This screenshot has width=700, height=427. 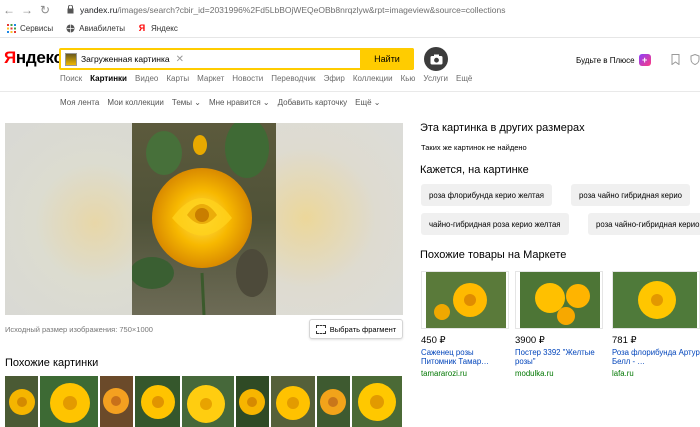 I want to click on market-title: Похожие товары на Маркете, so click(x=493, y=255).